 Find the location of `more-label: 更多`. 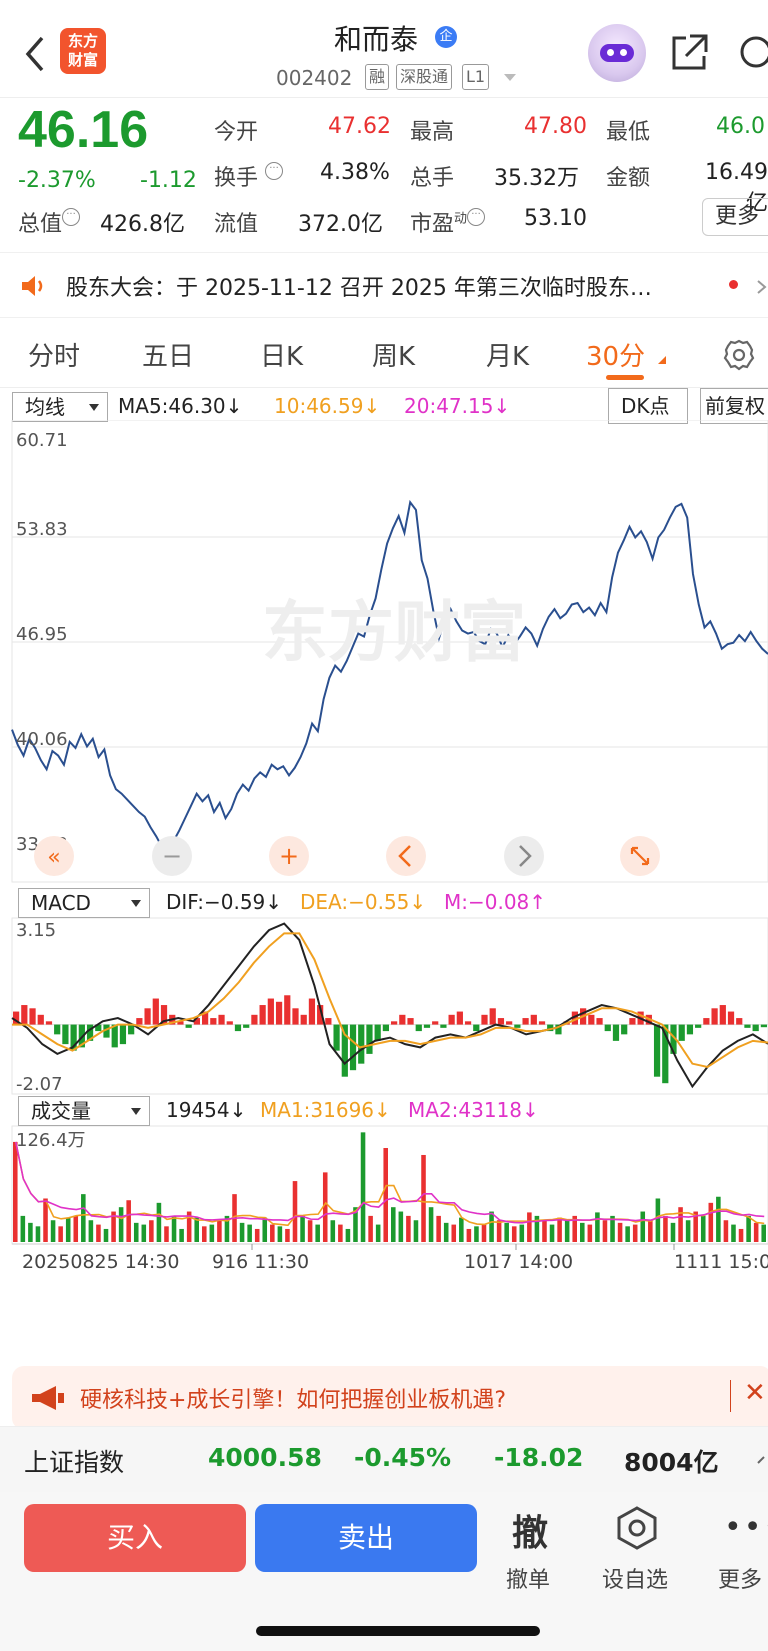

more-label: 更多 is located at coordinates (740, 1578).